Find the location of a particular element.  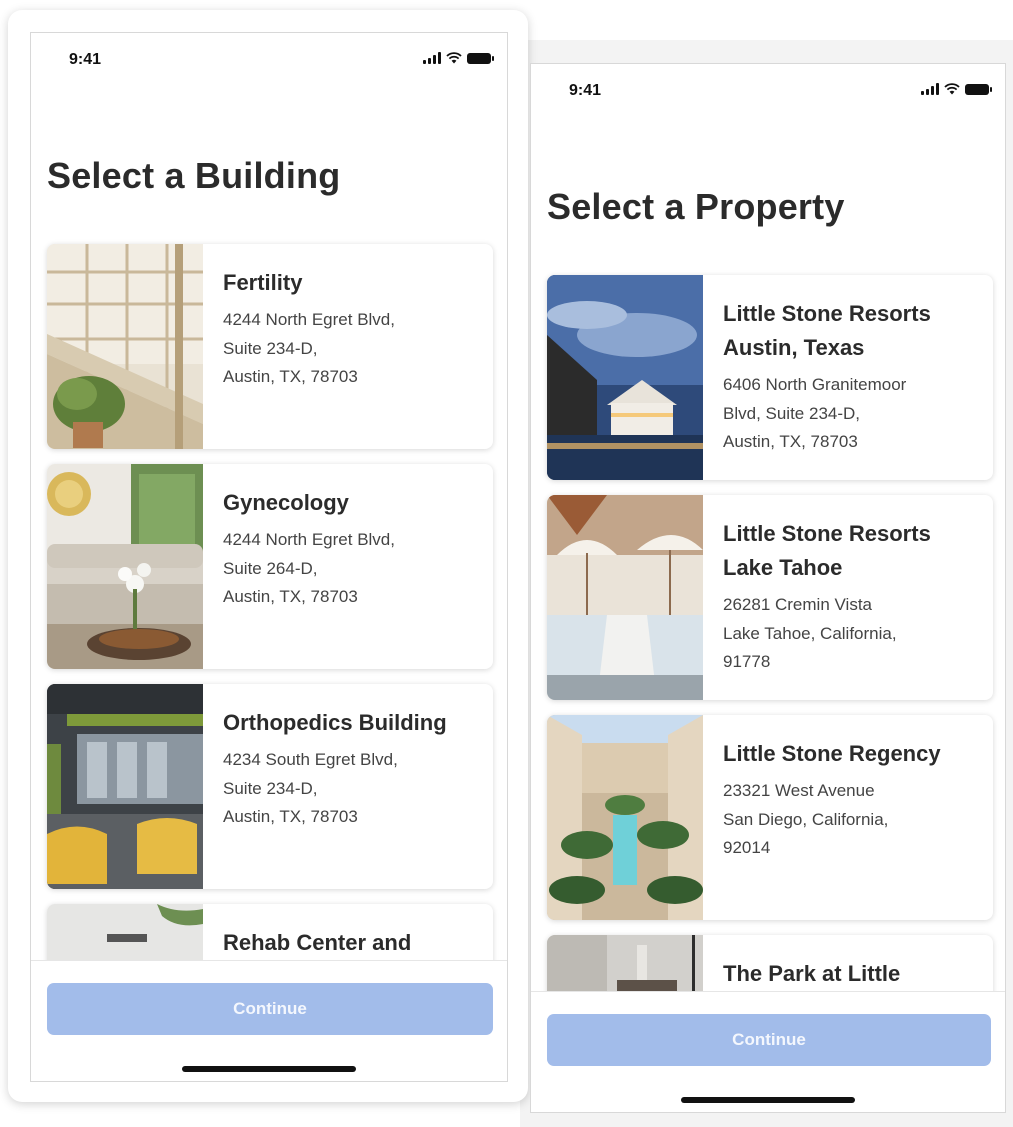

atrium-staircase-photo is located at coordinates (125, 346).